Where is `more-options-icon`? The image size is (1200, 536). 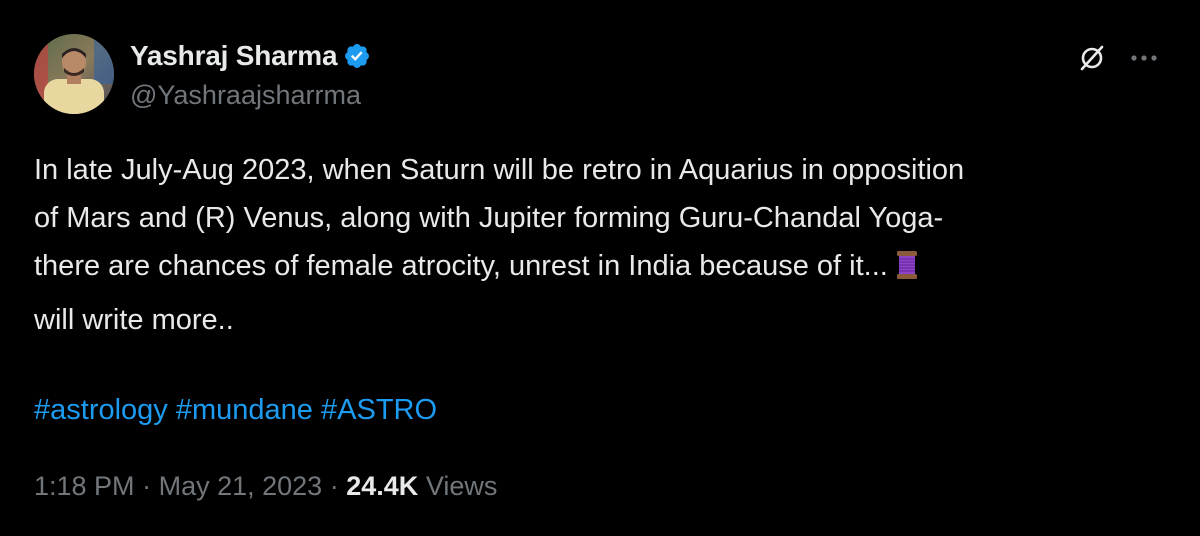
more-options-icon is located at coordinates (1144, 58).